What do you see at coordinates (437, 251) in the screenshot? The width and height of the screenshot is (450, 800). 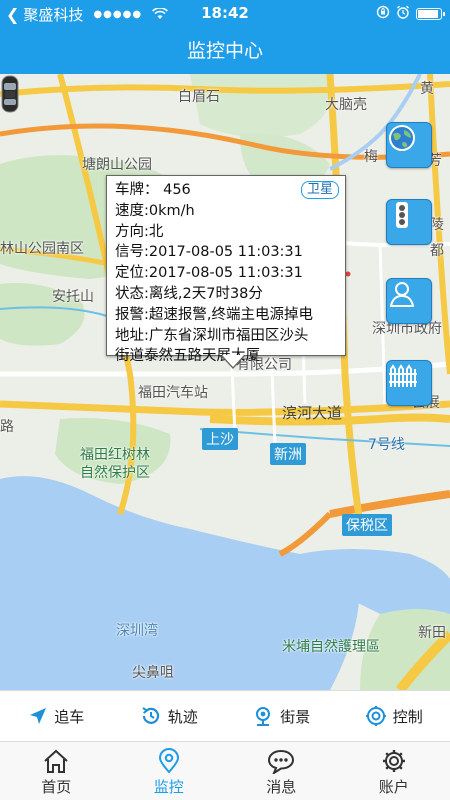 I see `map-label-du: 都` at bounding box center [437, 251].